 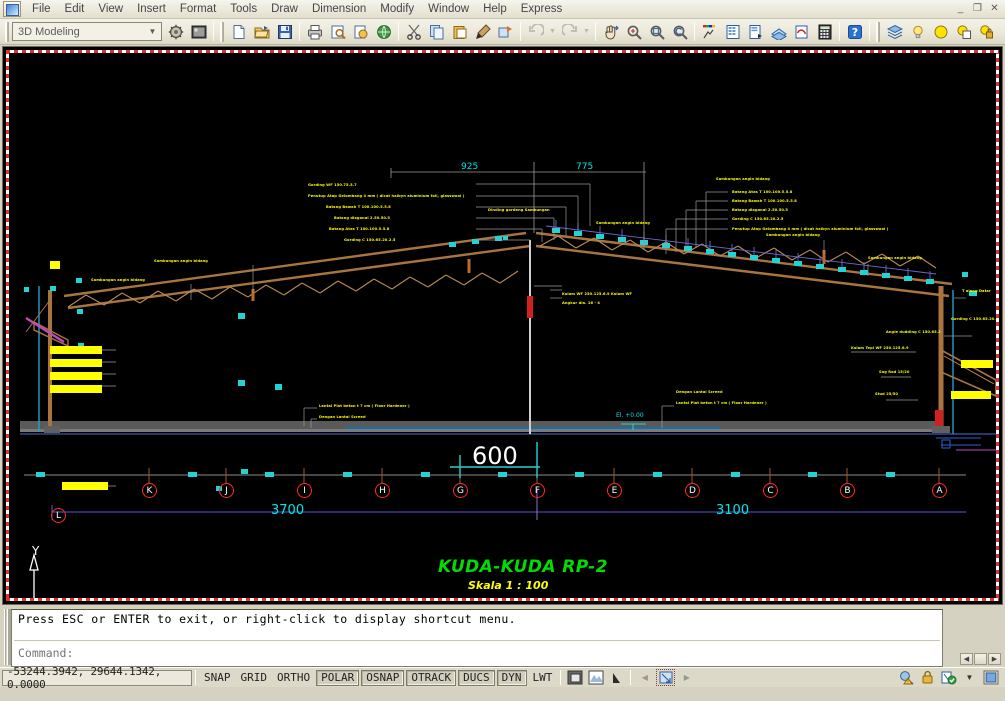 I want to click on status-toggle-osnap: OSNAP, so click(x=383, y=677).